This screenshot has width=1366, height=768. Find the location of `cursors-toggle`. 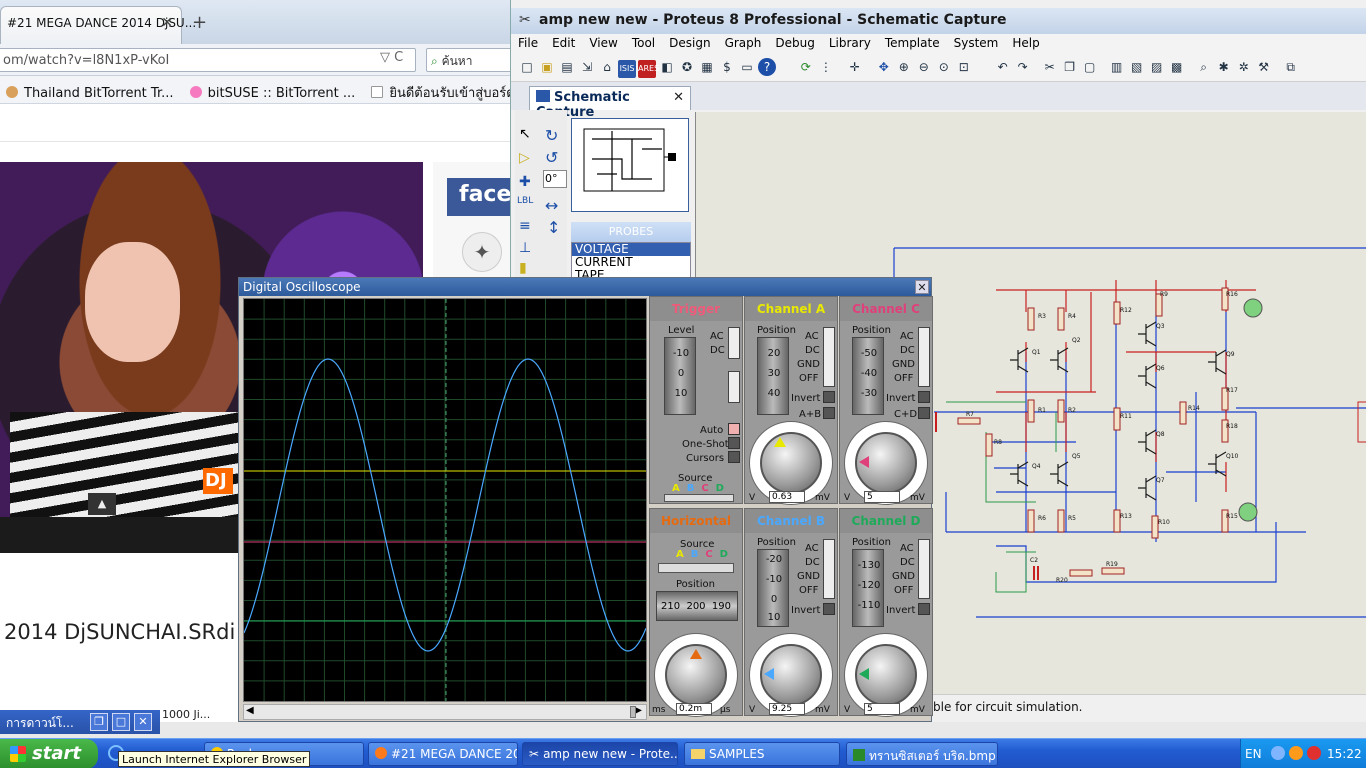

cursors-toggle is located at coordinates (734, 457).